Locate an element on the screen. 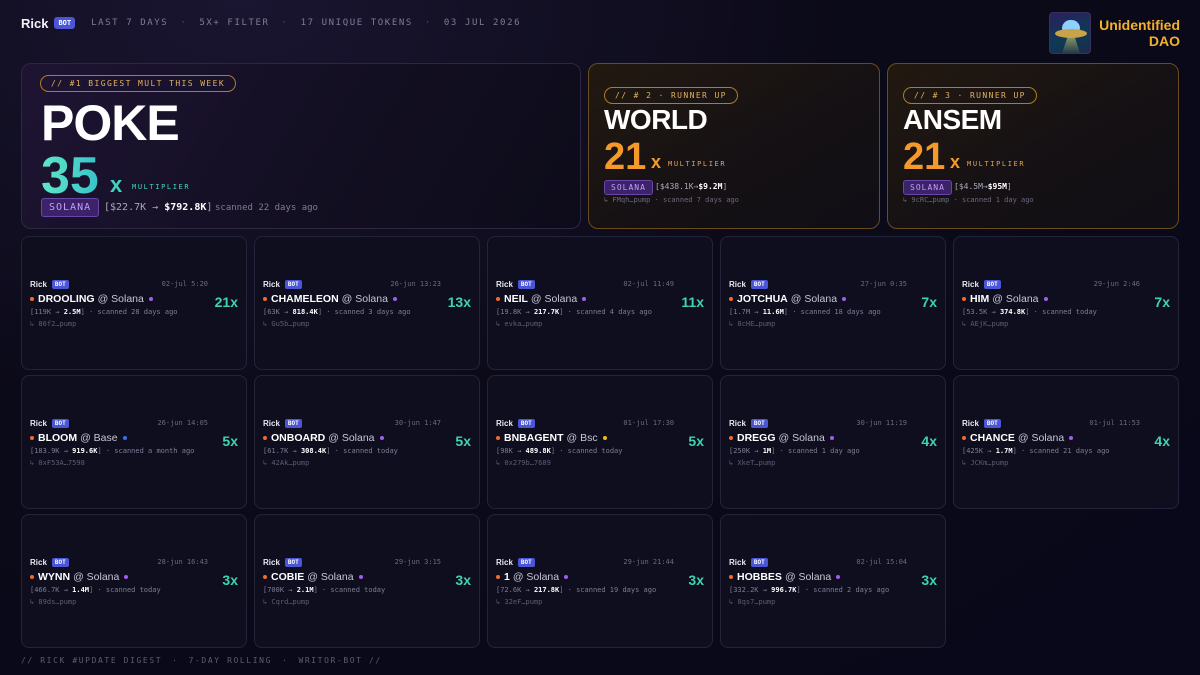 Image resolution: width=1200 pixels, height=675 pixels. card-title: DREGG @ Solana is located at coordinates (781, 438).